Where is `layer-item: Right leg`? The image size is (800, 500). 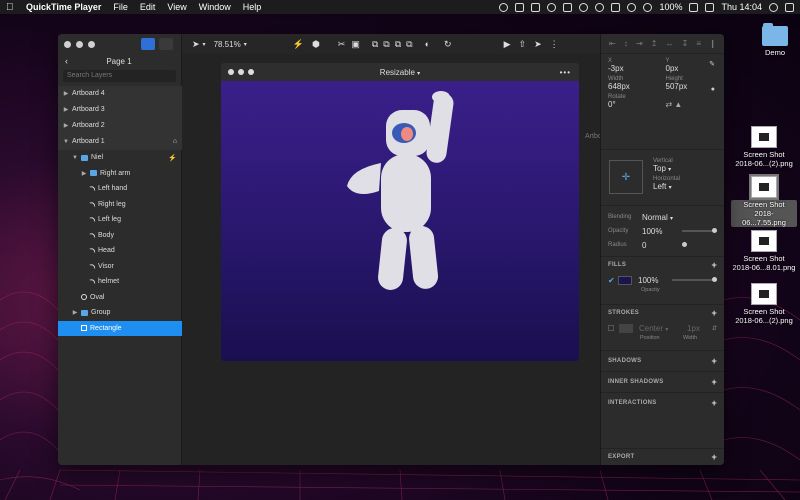 layer-item: Right leg is located at coordinates (120, 205).